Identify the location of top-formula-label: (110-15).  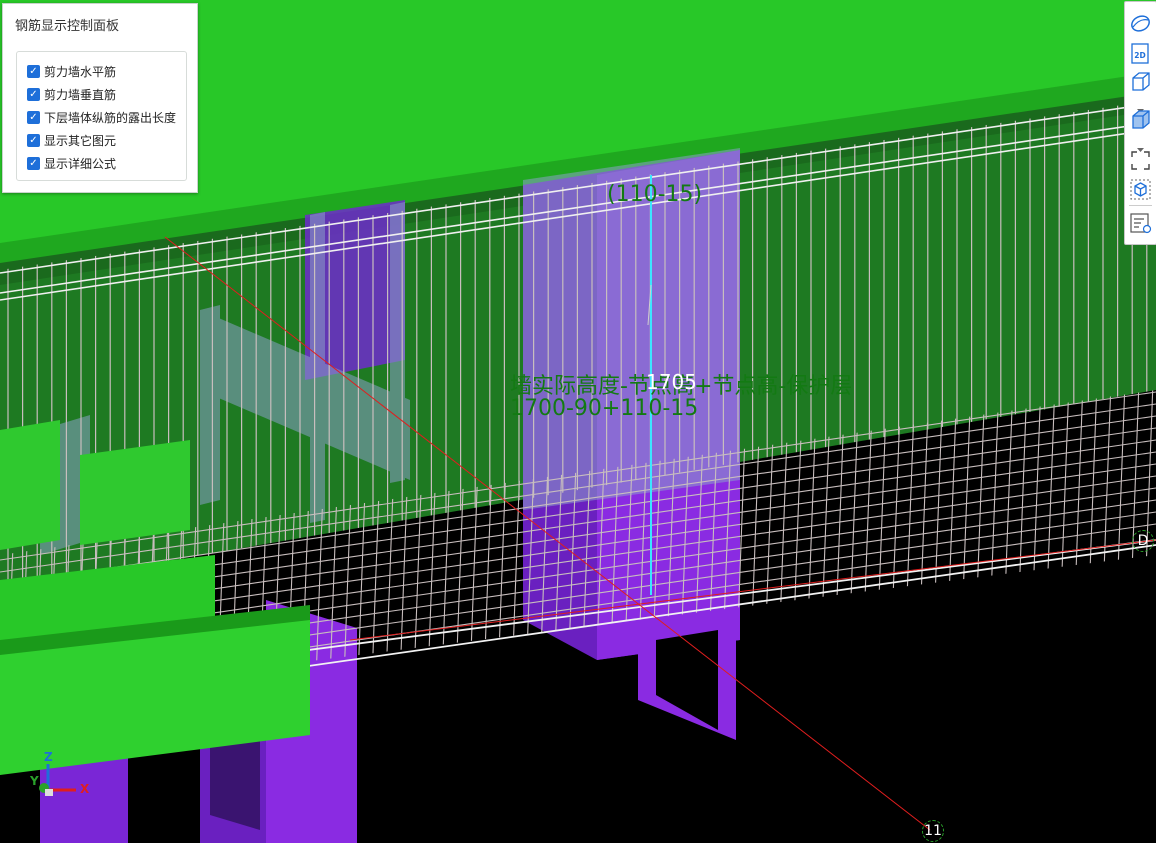
(655, 194).